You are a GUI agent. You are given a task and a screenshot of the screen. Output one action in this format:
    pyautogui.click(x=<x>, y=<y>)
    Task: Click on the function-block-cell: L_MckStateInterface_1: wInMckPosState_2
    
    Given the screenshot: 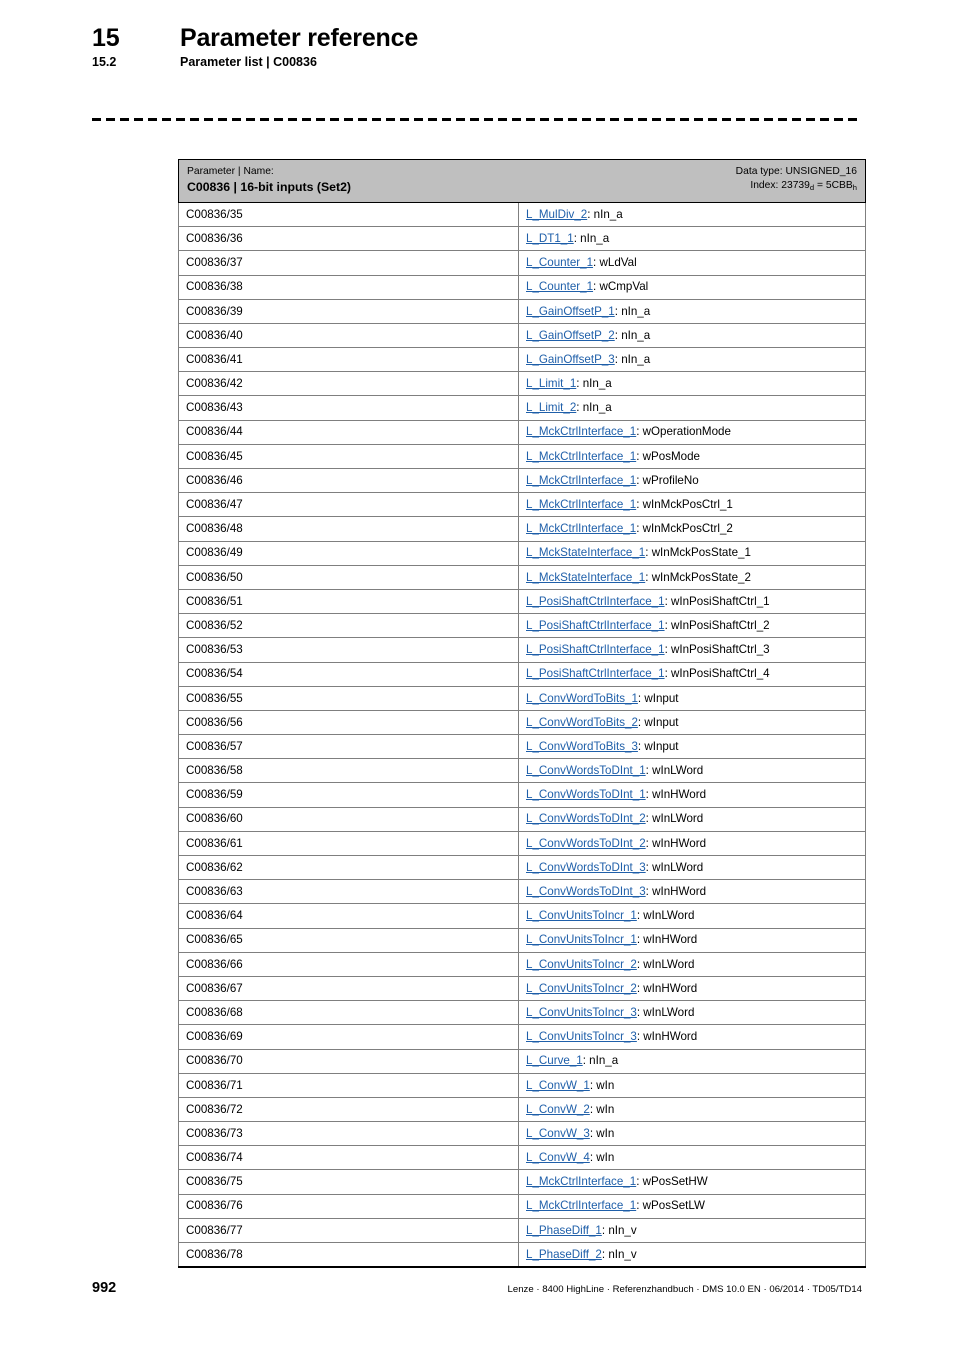 What is the action you would take?
    pyautogui.click(x=692, y=577)
    